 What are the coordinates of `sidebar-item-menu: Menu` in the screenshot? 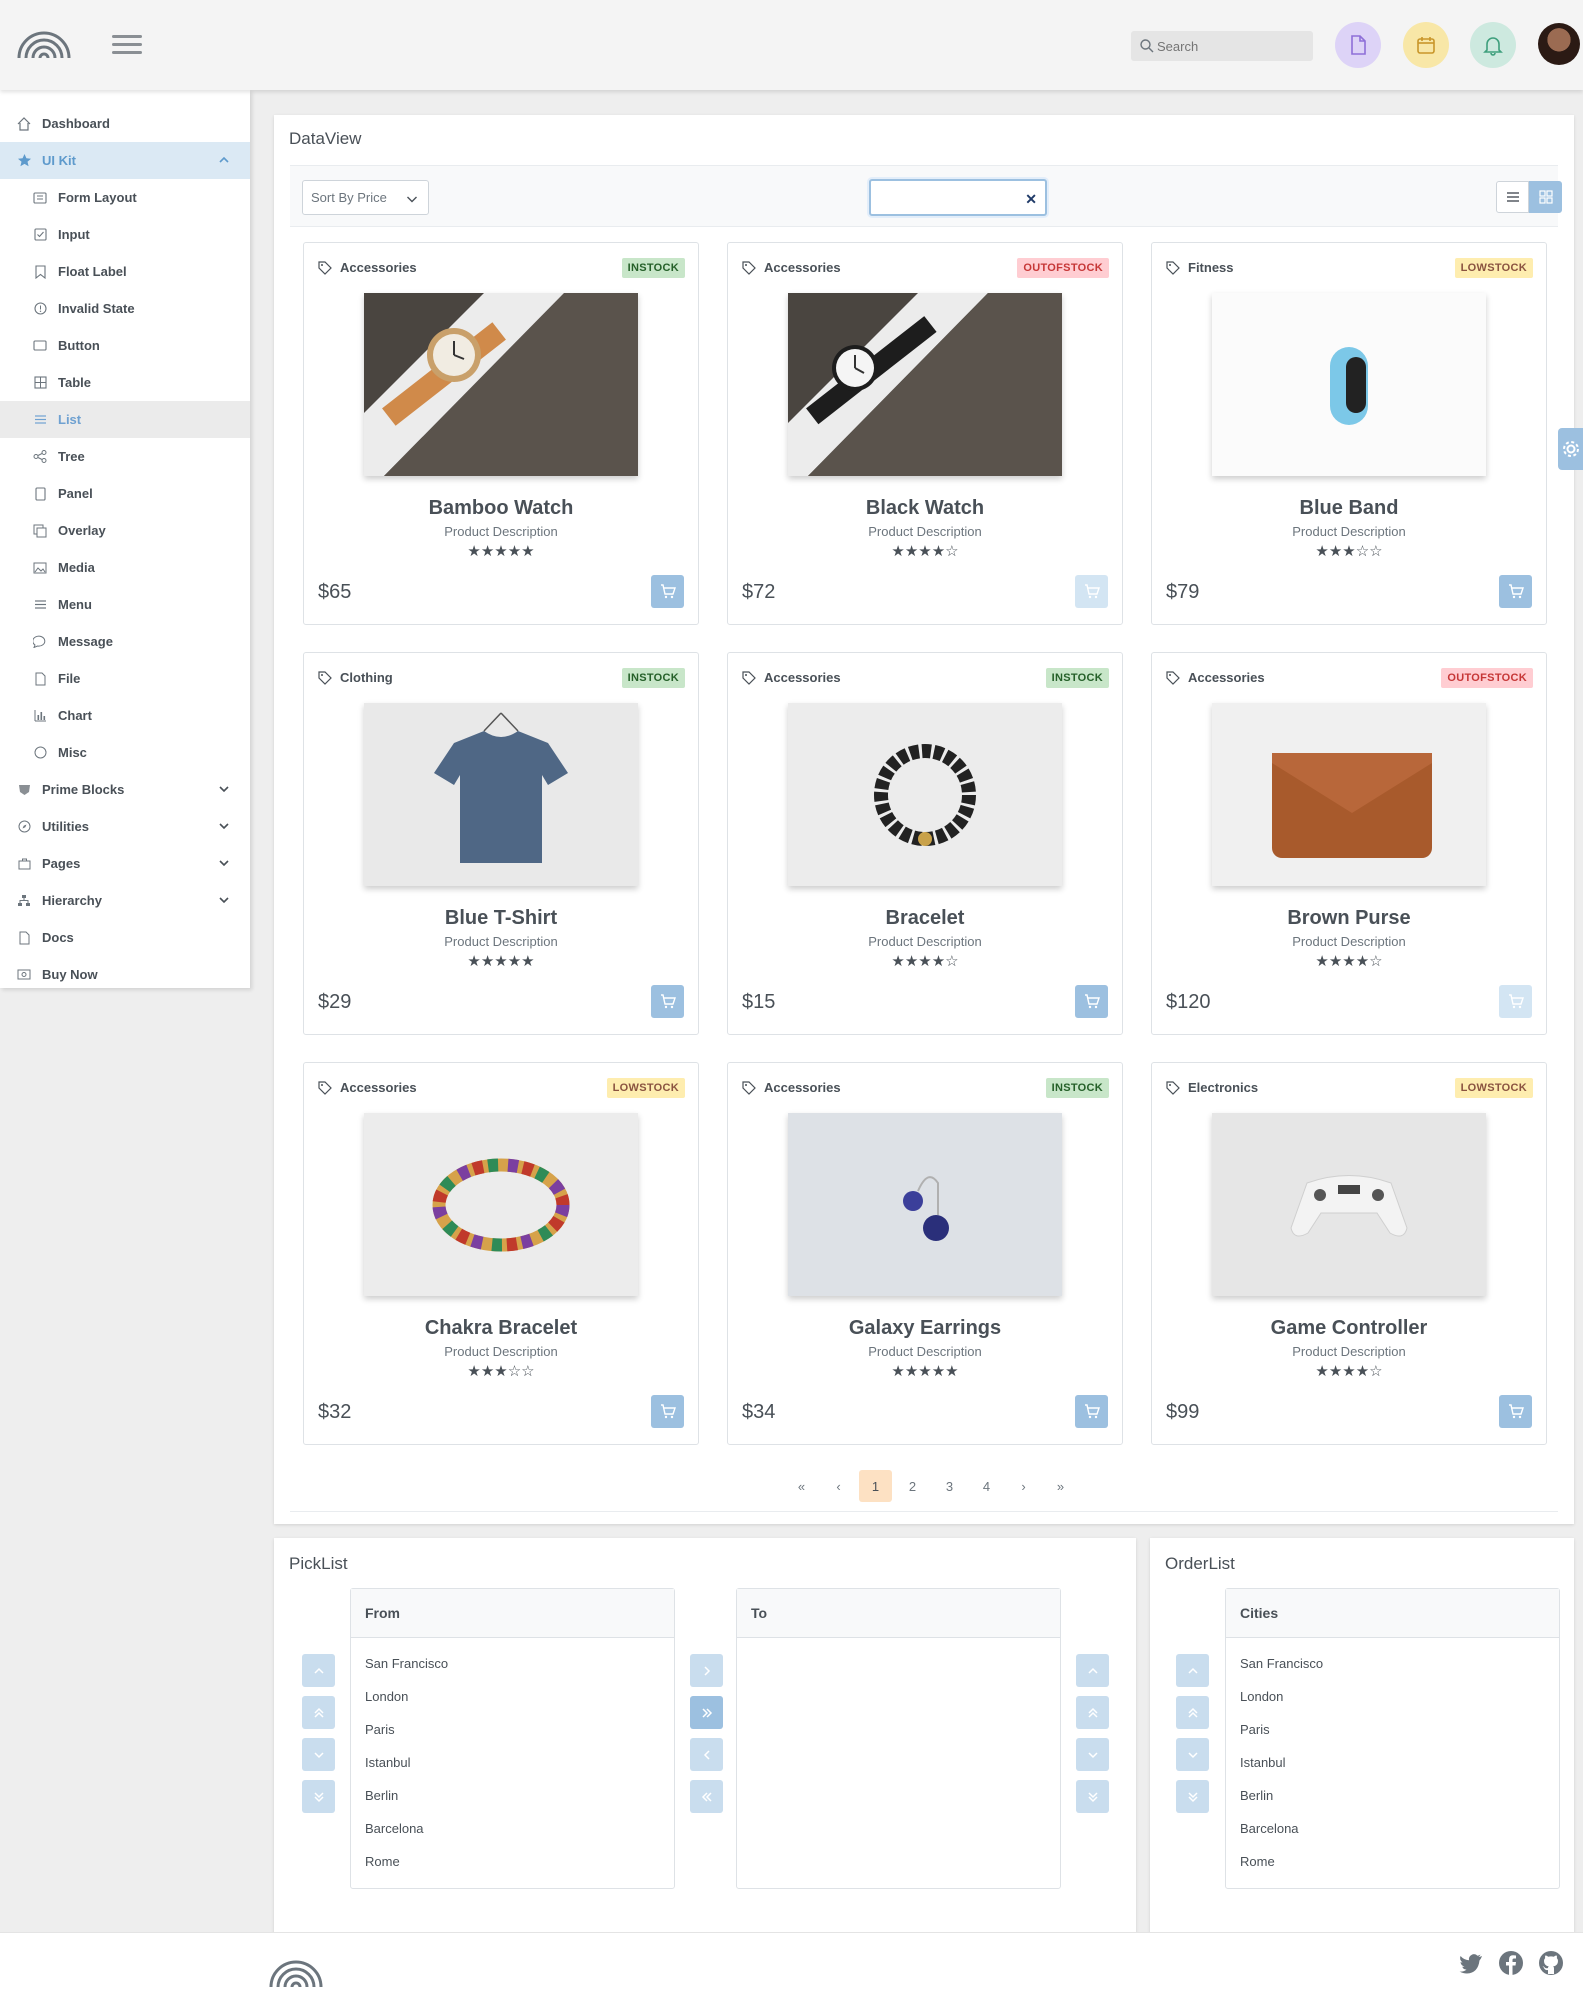 It's located at (125, 604).